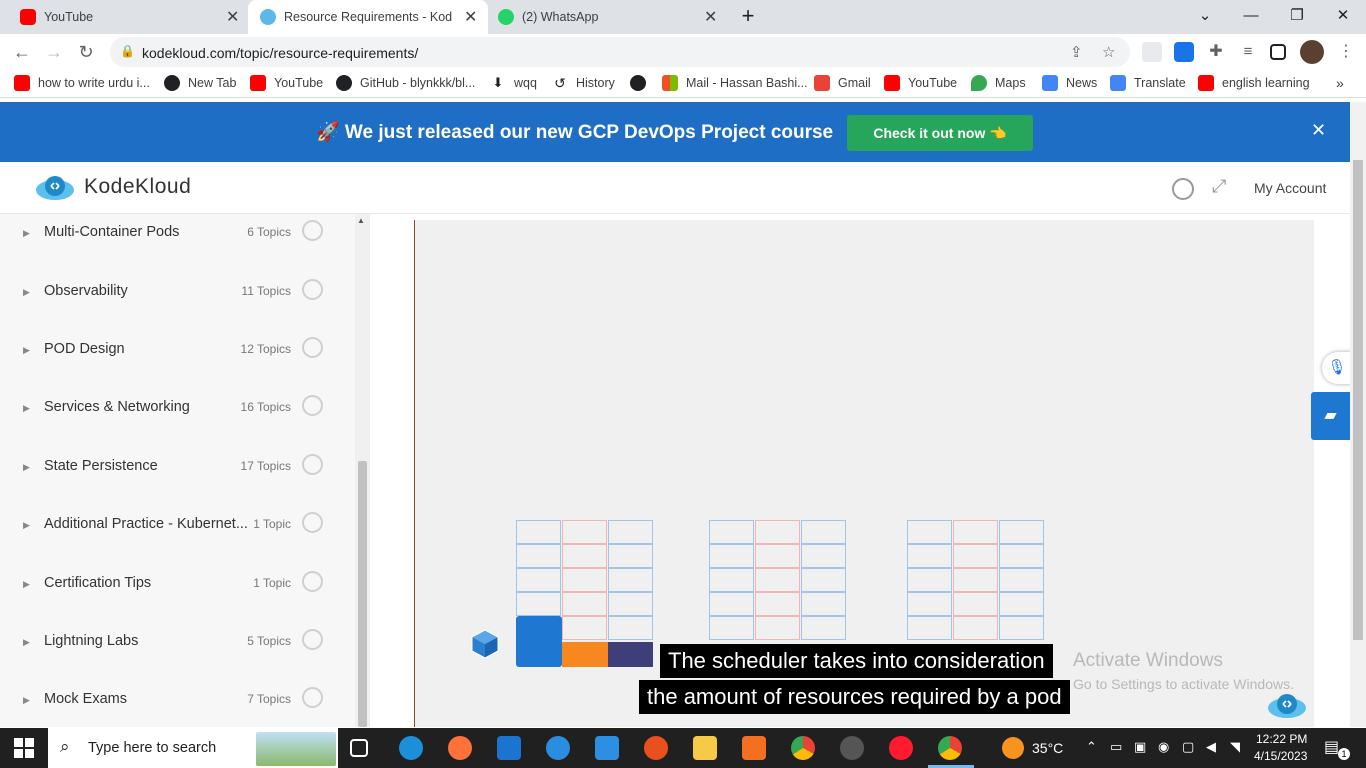 This screenshot has width=1366, height=768. Describe the element at coordinates (172, 586) in the screenshot. I see `sidebar-item-certification-tips: ▶ Certification Tips 1 Topic` at that location.